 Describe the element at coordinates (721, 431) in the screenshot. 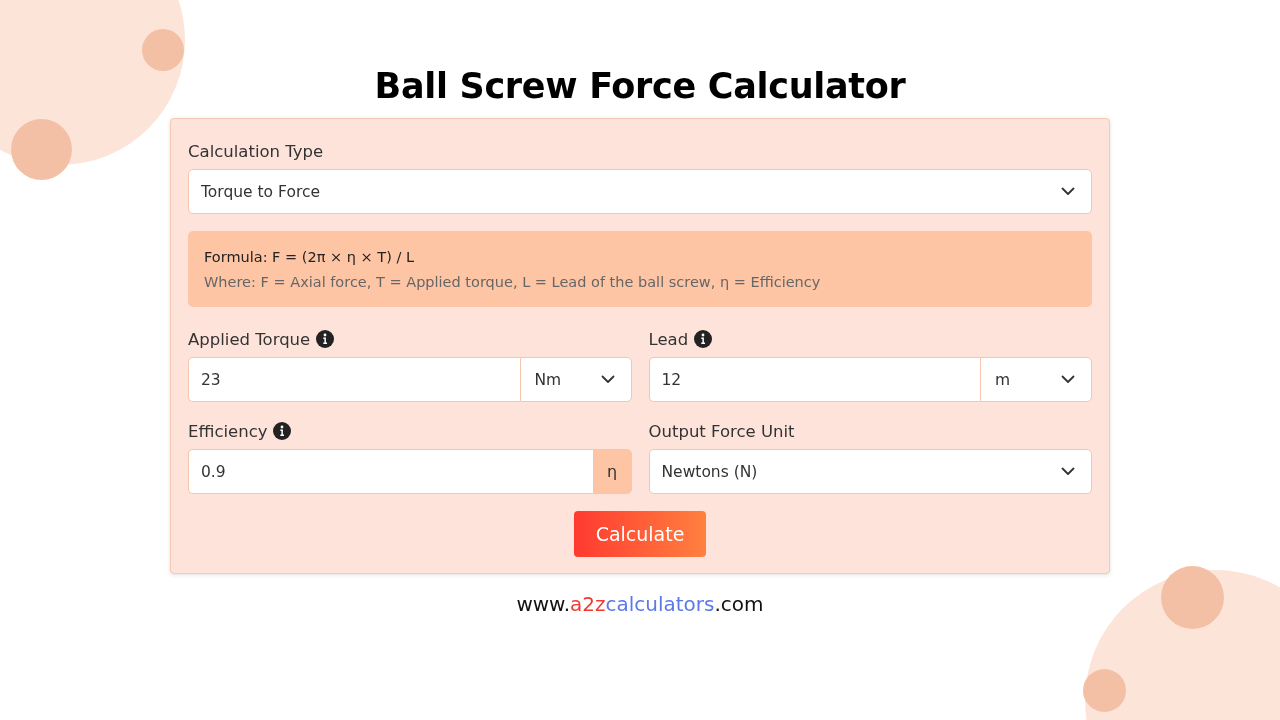

I see `field-label: Output Force Unit` at that location.